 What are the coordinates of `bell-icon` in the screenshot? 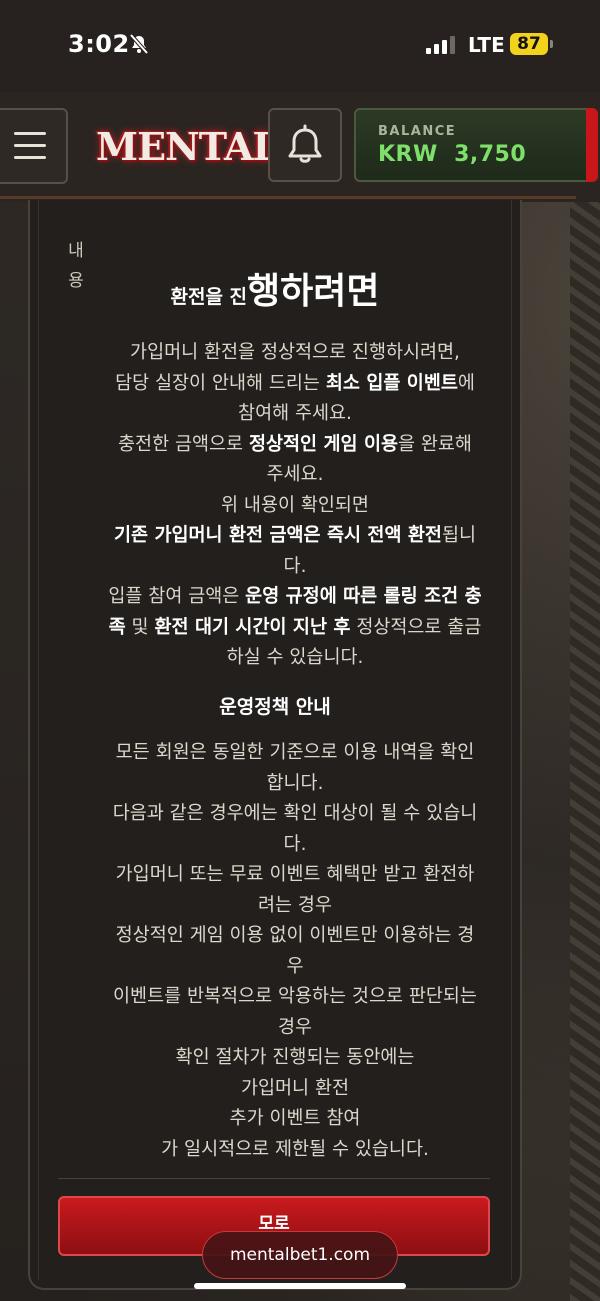 It's located at (305, 143).